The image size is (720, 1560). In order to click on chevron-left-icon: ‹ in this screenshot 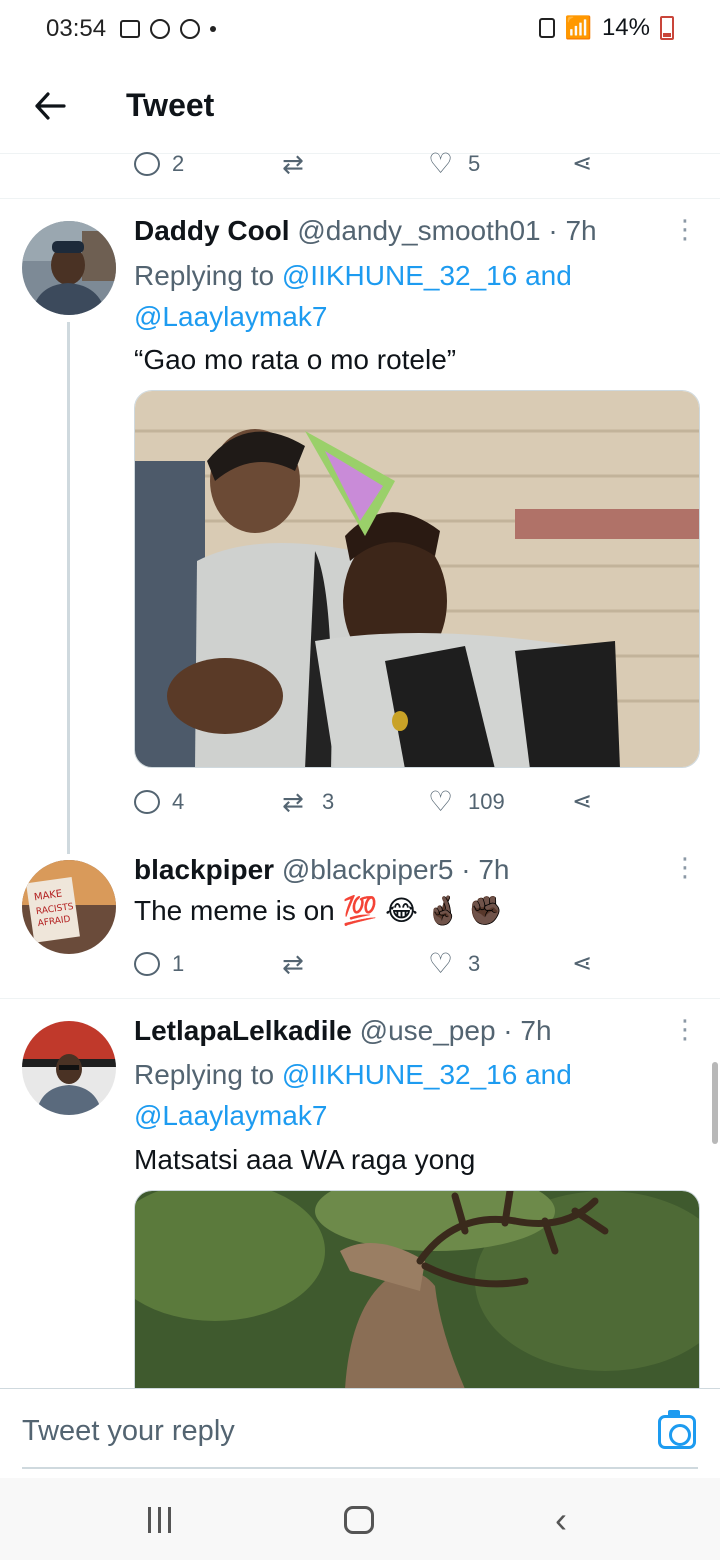, I will do `click(561, 1519)`.